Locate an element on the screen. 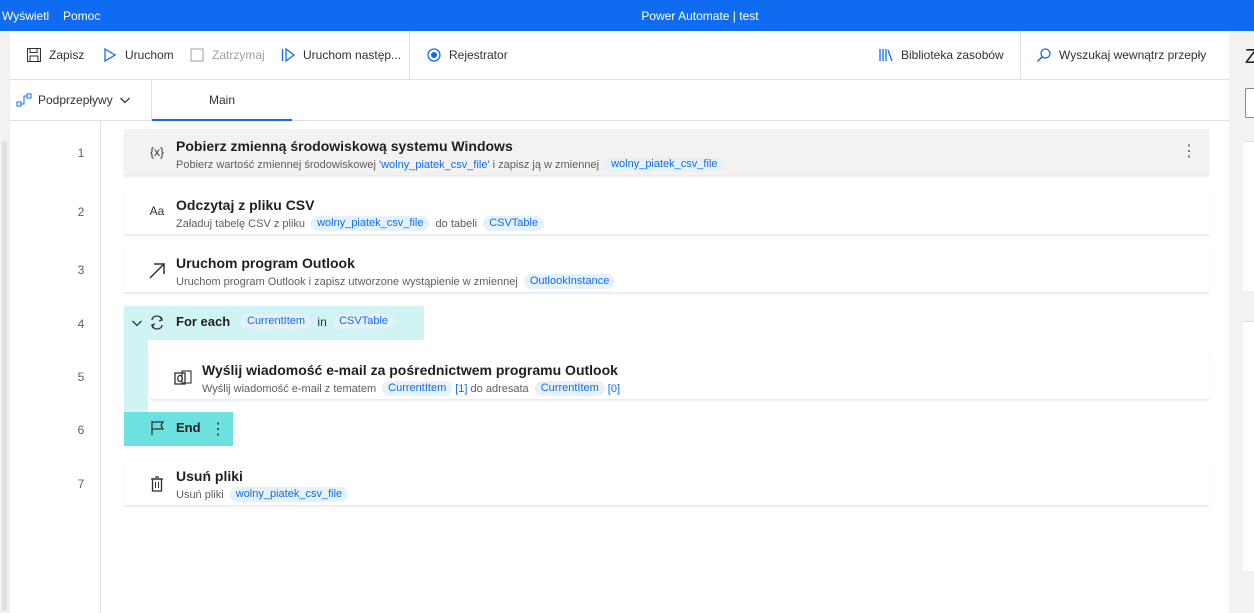 This screenshot has height=613, width=1254. library-icon is located at coordinates (886, 55).